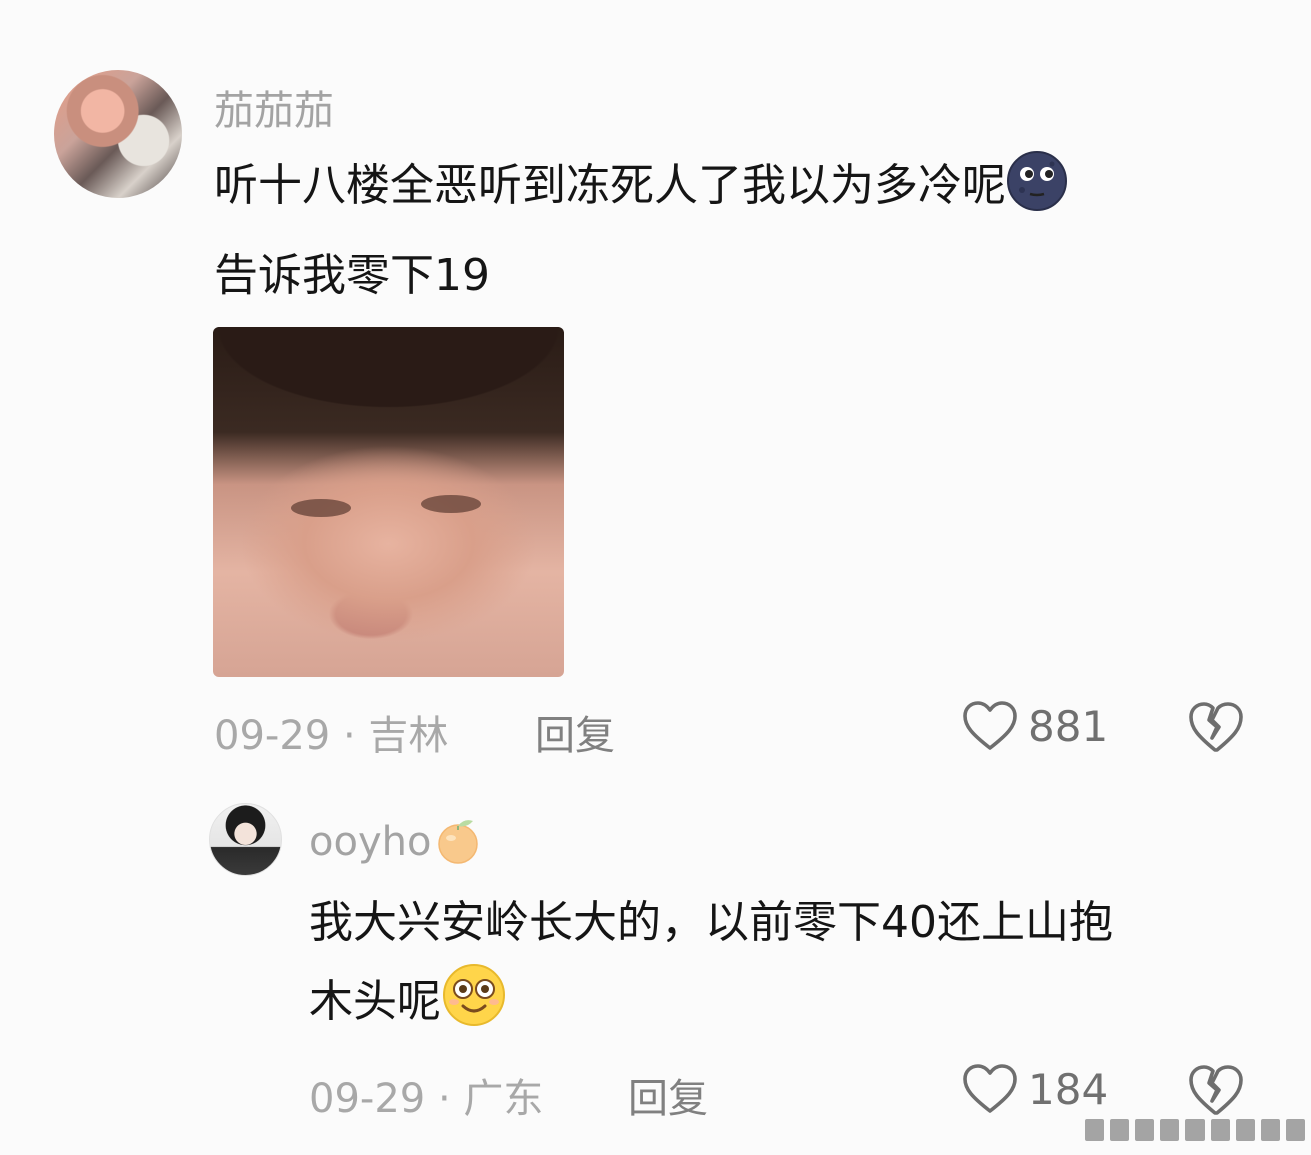 This screenshot has height=1155, width=1311. I want to click on username: ooyho, so click(396, 840).